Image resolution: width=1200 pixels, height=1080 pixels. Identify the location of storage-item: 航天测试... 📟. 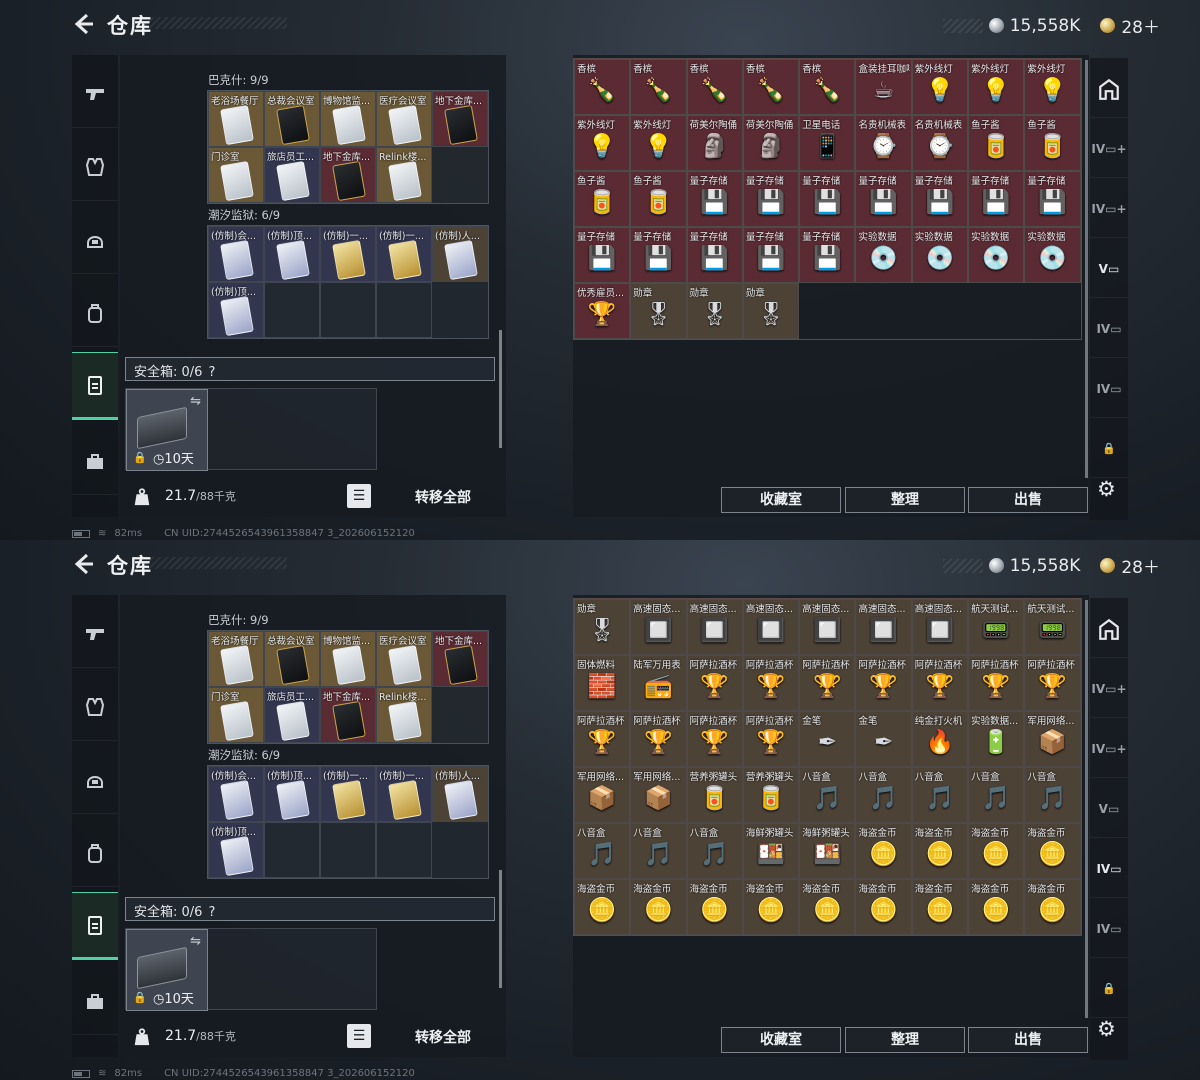
(996, 627).